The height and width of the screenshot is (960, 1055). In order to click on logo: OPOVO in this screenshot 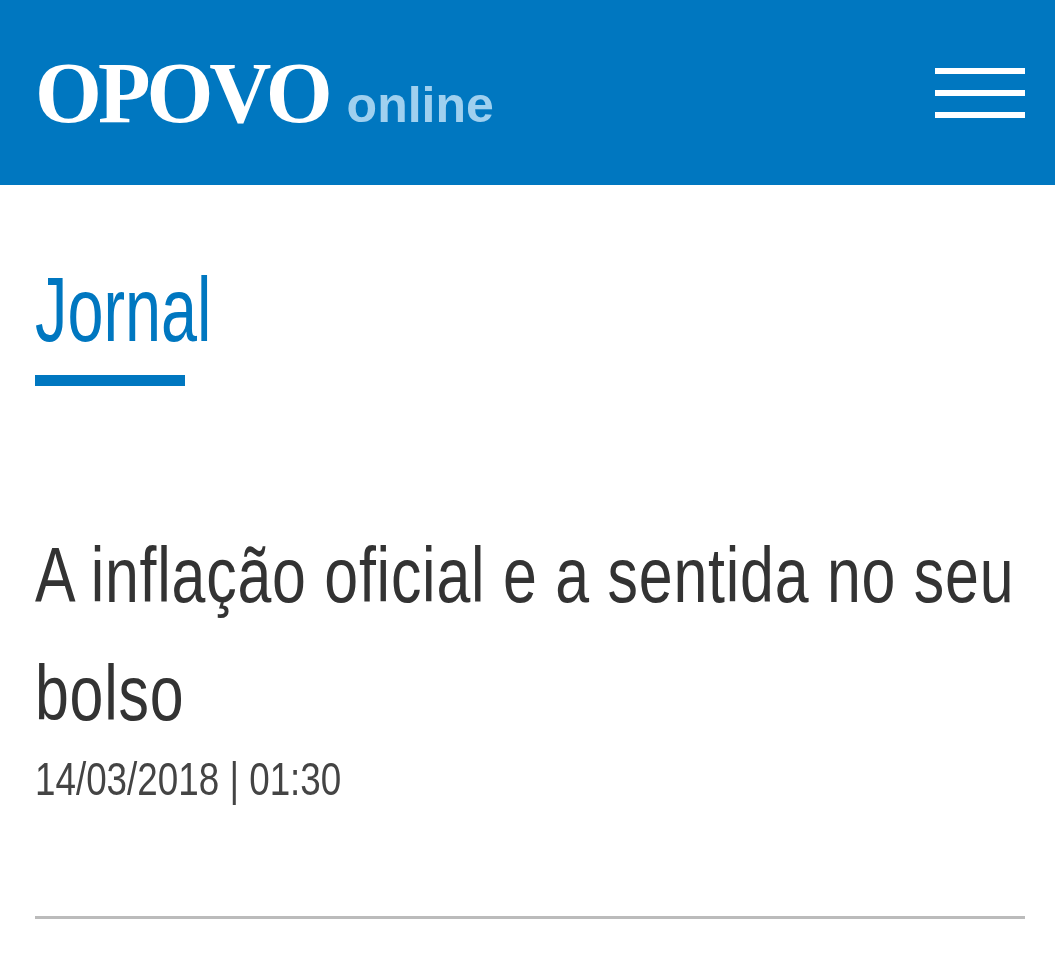, I will do `click(182, 92)`.